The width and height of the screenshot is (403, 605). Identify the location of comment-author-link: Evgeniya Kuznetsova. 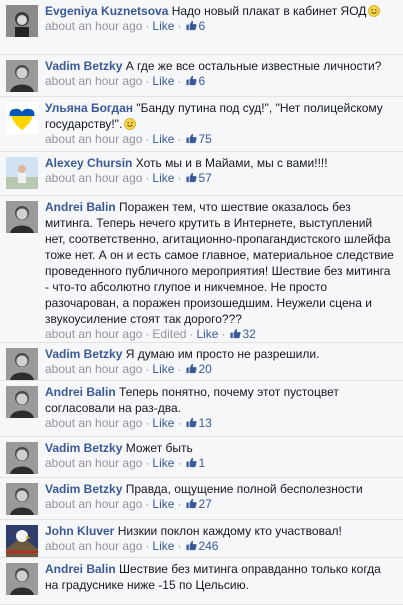
(106, 11).